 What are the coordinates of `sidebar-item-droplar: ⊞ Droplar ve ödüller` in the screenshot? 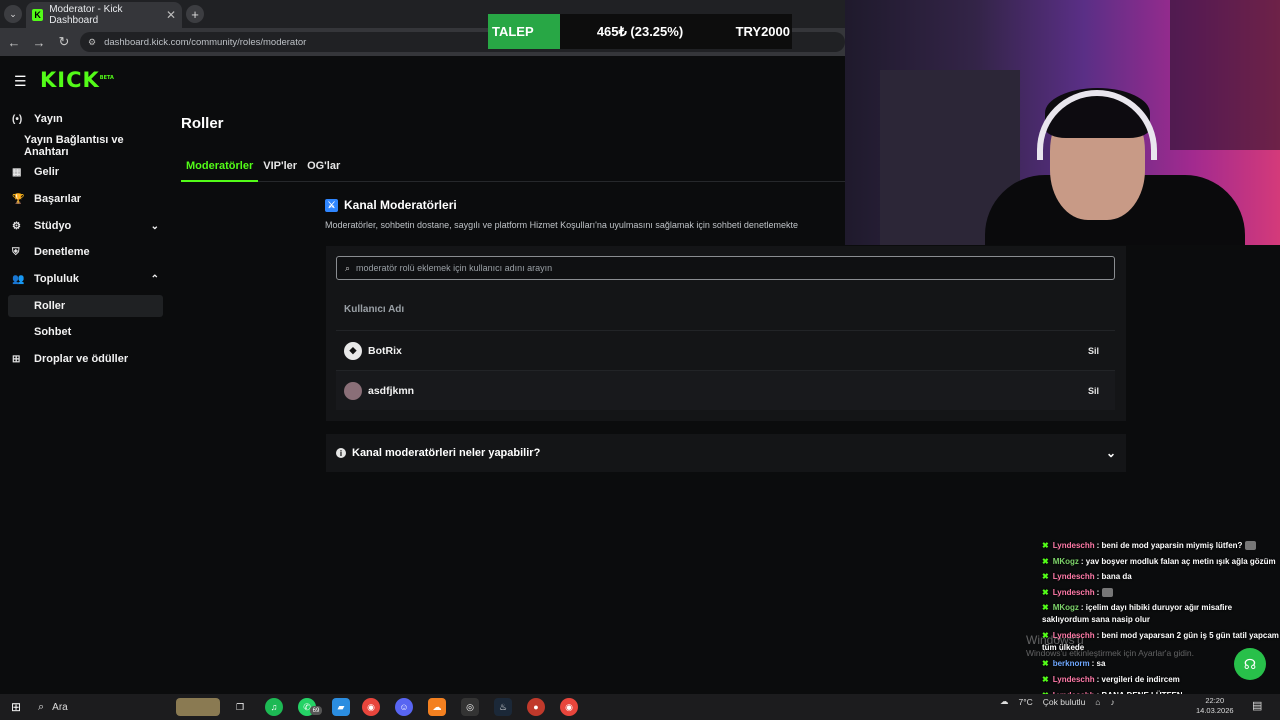 It's located at (85, 359).